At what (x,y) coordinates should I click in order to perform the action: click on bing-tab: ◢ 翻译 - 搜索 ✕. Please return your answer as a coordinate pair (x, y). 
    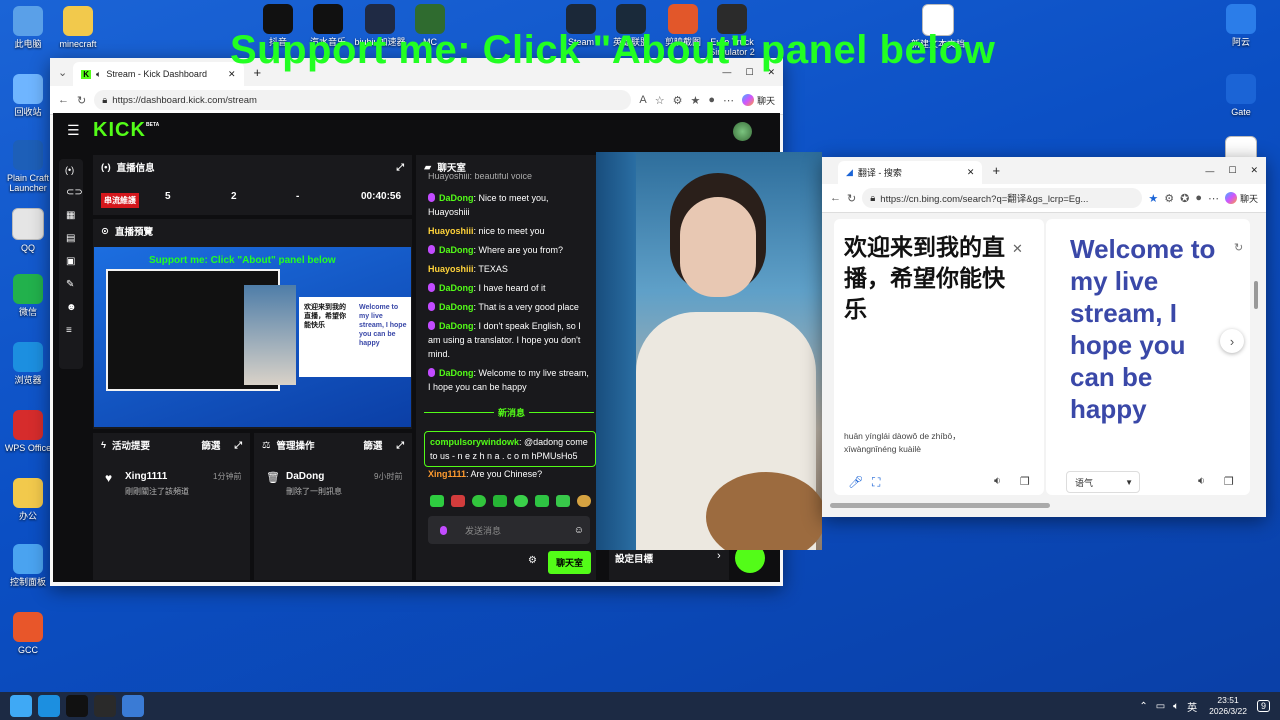
    Looking at the image, I should click on (910, 172).